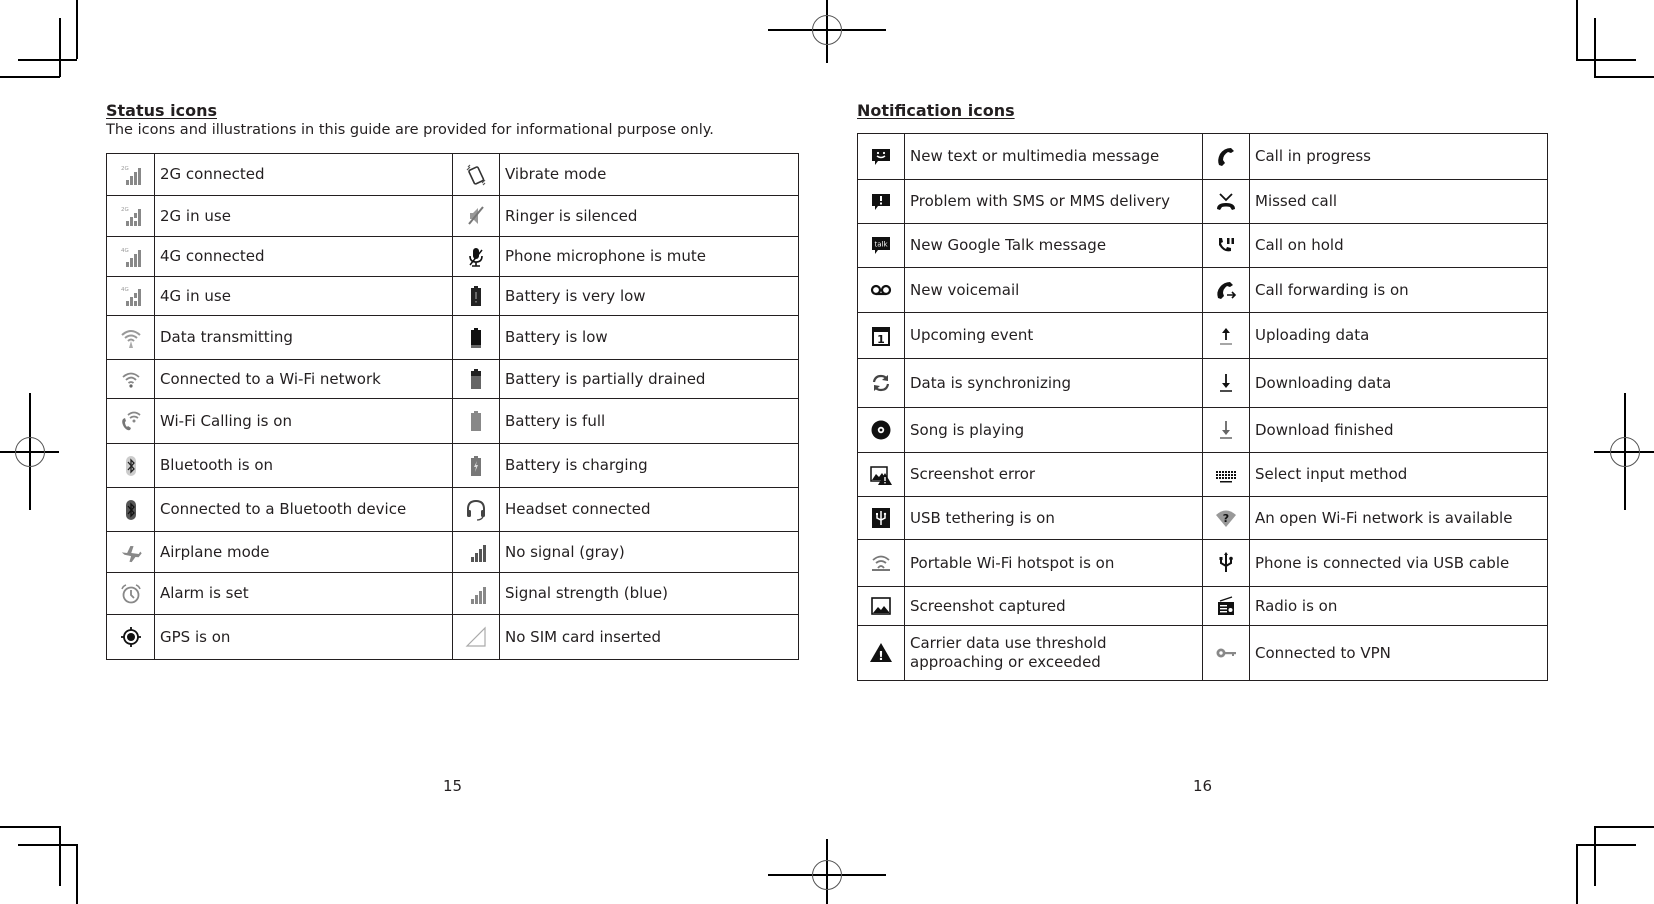 Image resolution: width=1654 pixels, height=904 pixels. I want to click on table-row: 4G 4G connected Phone microphone is mute, so click(452, 256).